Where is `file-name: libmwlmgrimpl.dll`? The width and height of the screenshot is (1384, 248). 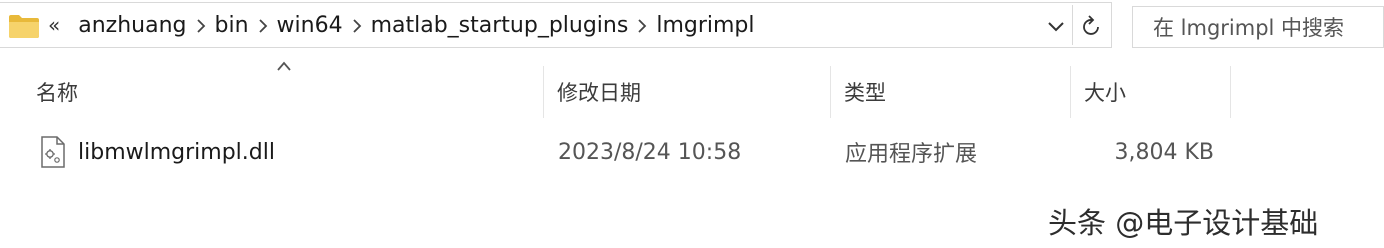
file-name: libmwlmgrimpl.dll is located at coordinates (176, 152).